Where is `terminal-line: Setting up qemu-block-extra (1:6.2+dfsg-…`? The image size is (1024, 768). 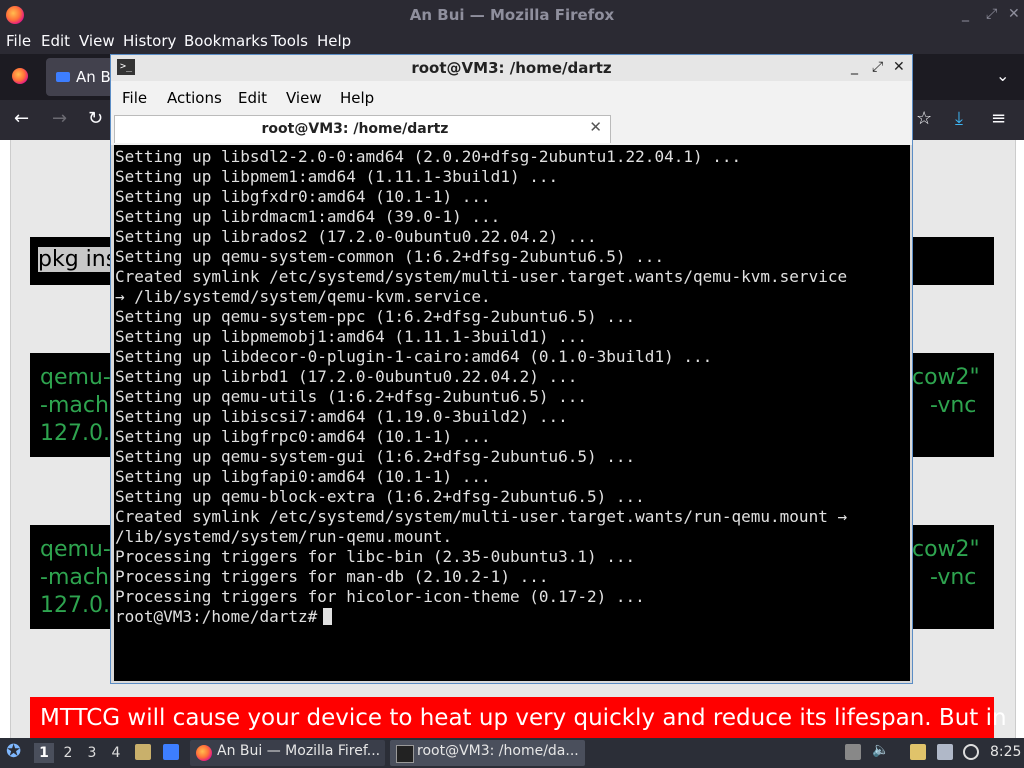
terminal-line: Setting up qemu-block-extra (1:6.2+dfsg-… is located at coordinates (380, 496).